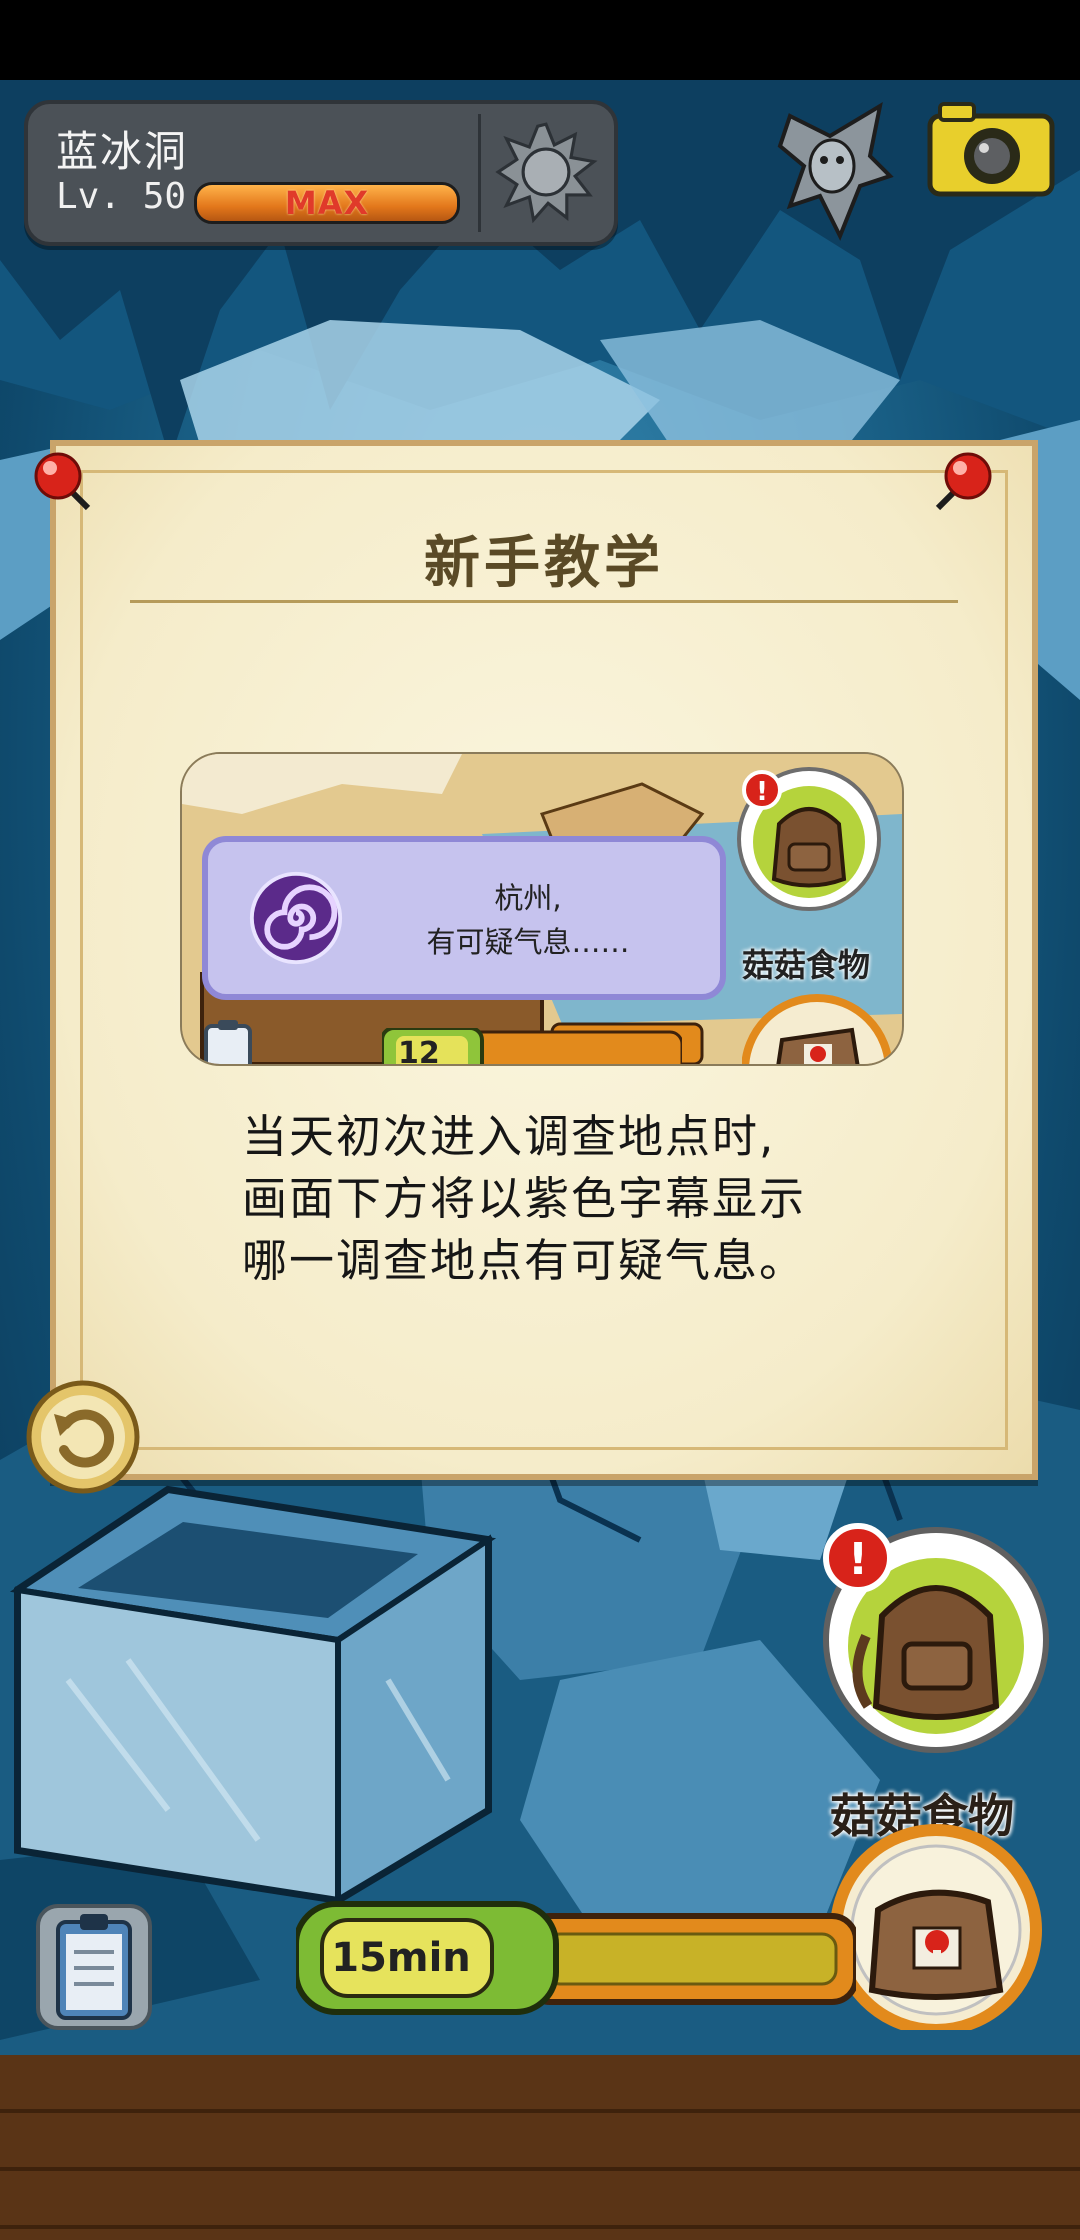  I want to click on tutorial-preview-image: 杭州, 有可疑气息…… ! 菇菇食物 12, so click(542, 909).